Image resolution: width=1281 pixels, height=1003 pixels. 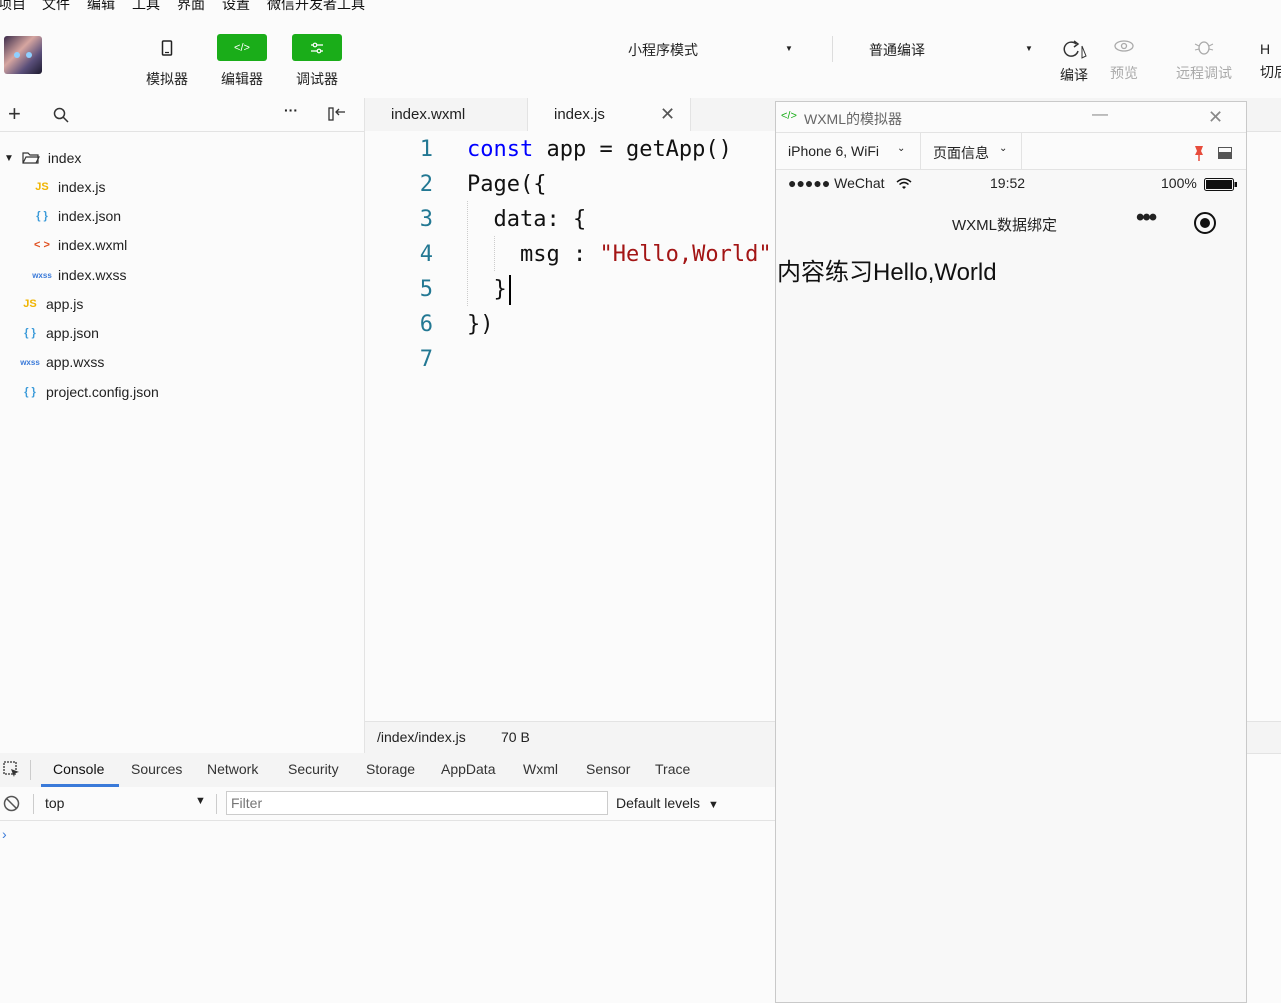 I want to click on line-number: 2, so click(x=426, y=184).